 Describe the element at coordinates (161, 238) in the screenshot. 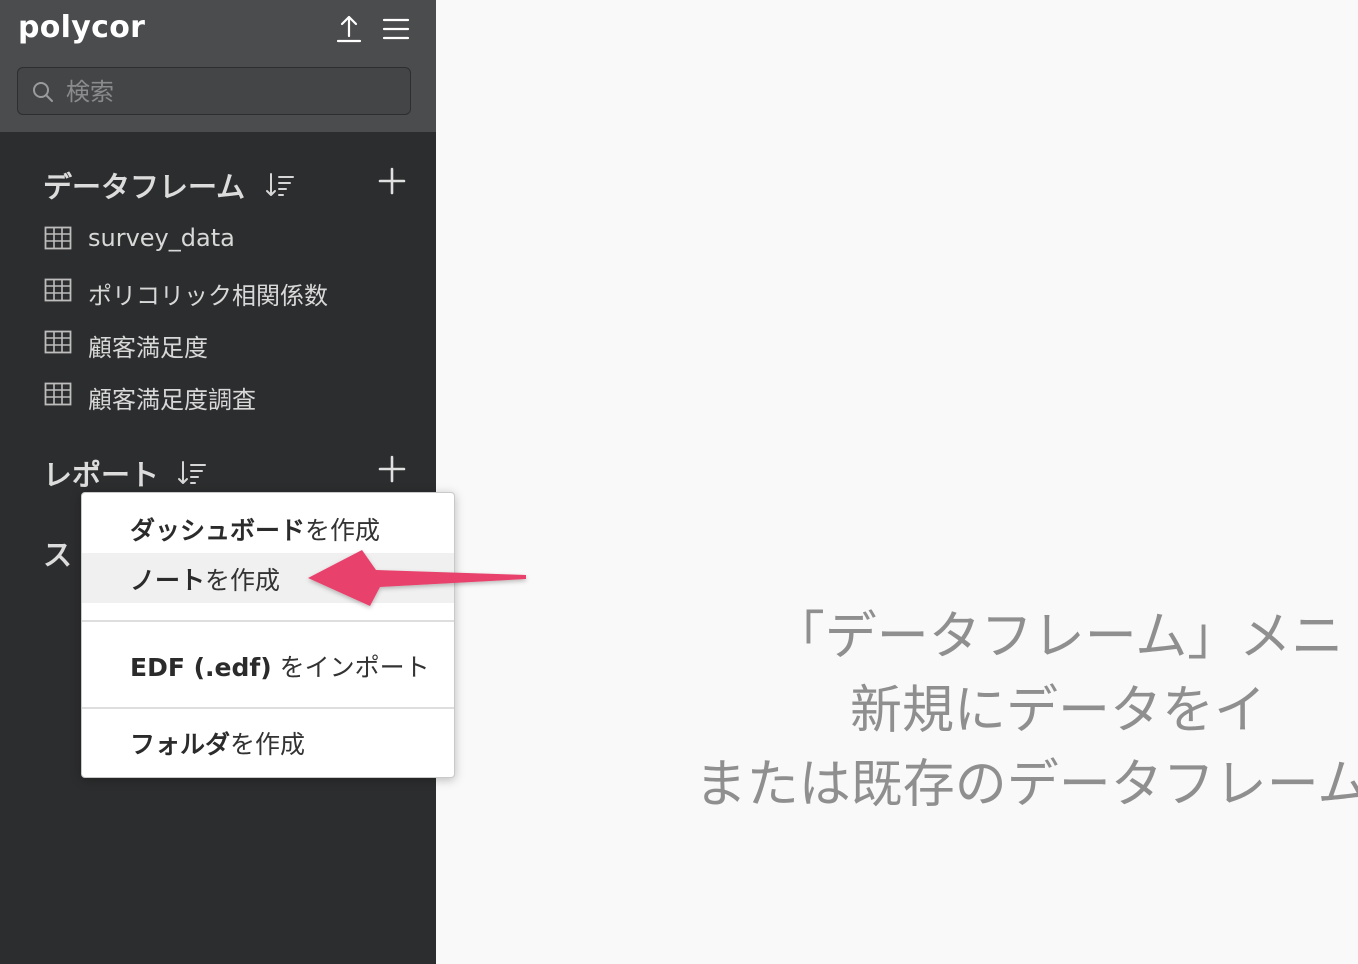

I see `dataframe-label: survey_data` at that location.